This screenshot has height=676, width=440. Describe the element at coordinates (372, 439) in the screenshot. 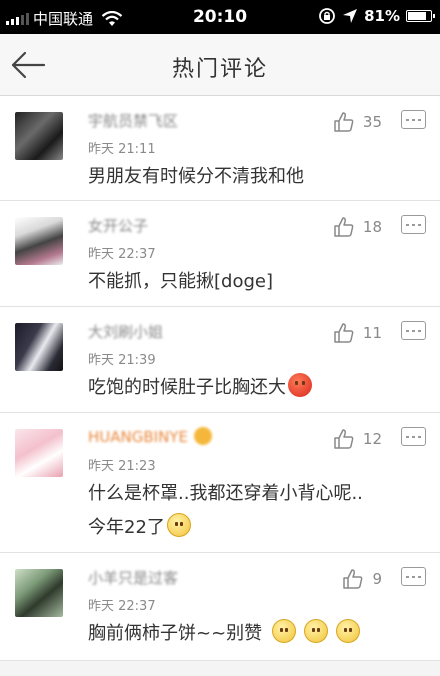

I see `like-count: 12` at that location.